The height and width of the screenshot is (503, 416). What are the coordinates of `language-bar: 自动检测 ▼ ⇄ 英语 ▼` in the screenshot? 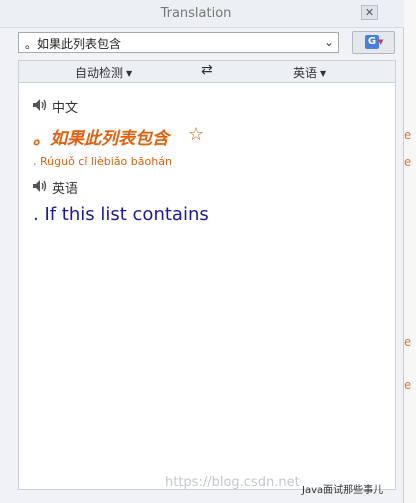 It's located at (207, 71).